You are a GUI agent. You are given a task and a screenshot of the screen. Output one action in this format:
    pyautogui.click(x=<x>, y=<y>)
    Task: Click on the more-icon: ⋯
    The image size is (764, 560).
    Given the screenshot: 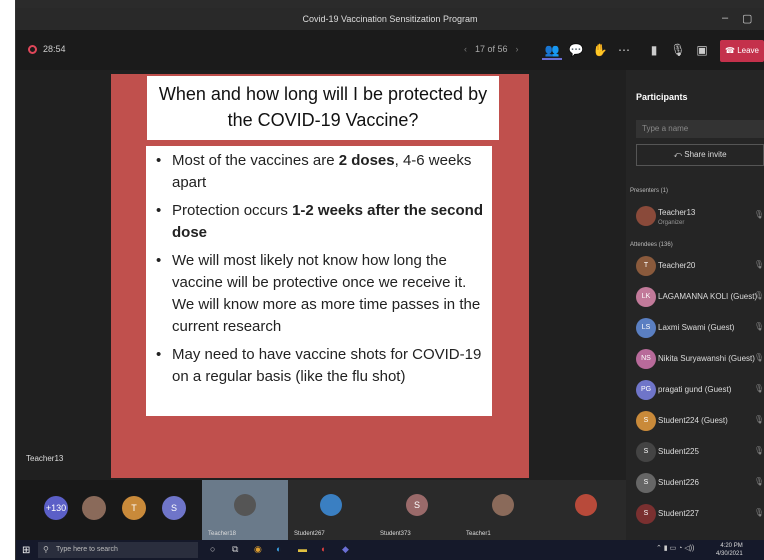 What is the action you would take?
    pyautogui.click(x=624, y=50)
    